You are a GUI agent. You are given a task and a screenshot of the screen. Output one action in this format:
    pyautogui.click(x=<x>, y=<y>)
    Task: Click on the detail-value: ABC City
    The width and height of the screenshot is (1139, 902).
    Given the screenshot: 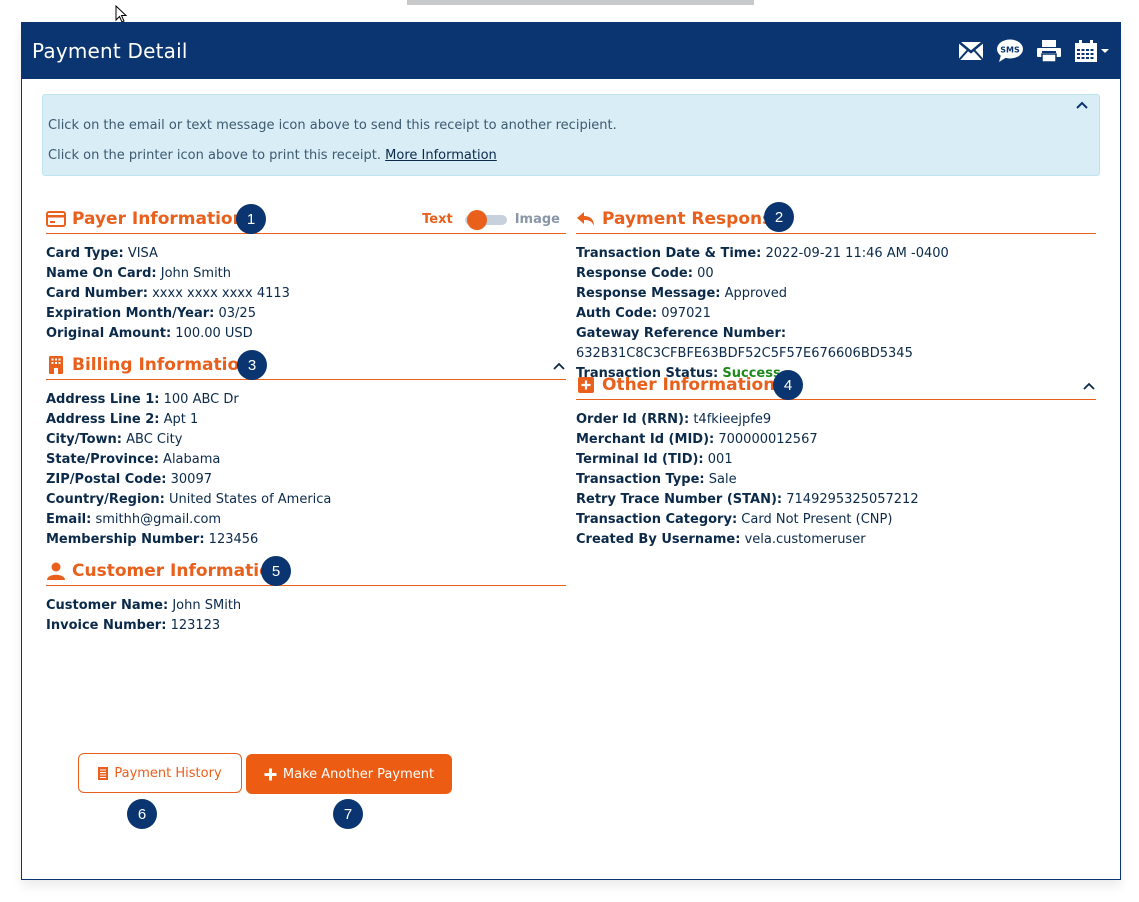 What is the action you would take?
    pyautogui.click(x=154, y=439)
    